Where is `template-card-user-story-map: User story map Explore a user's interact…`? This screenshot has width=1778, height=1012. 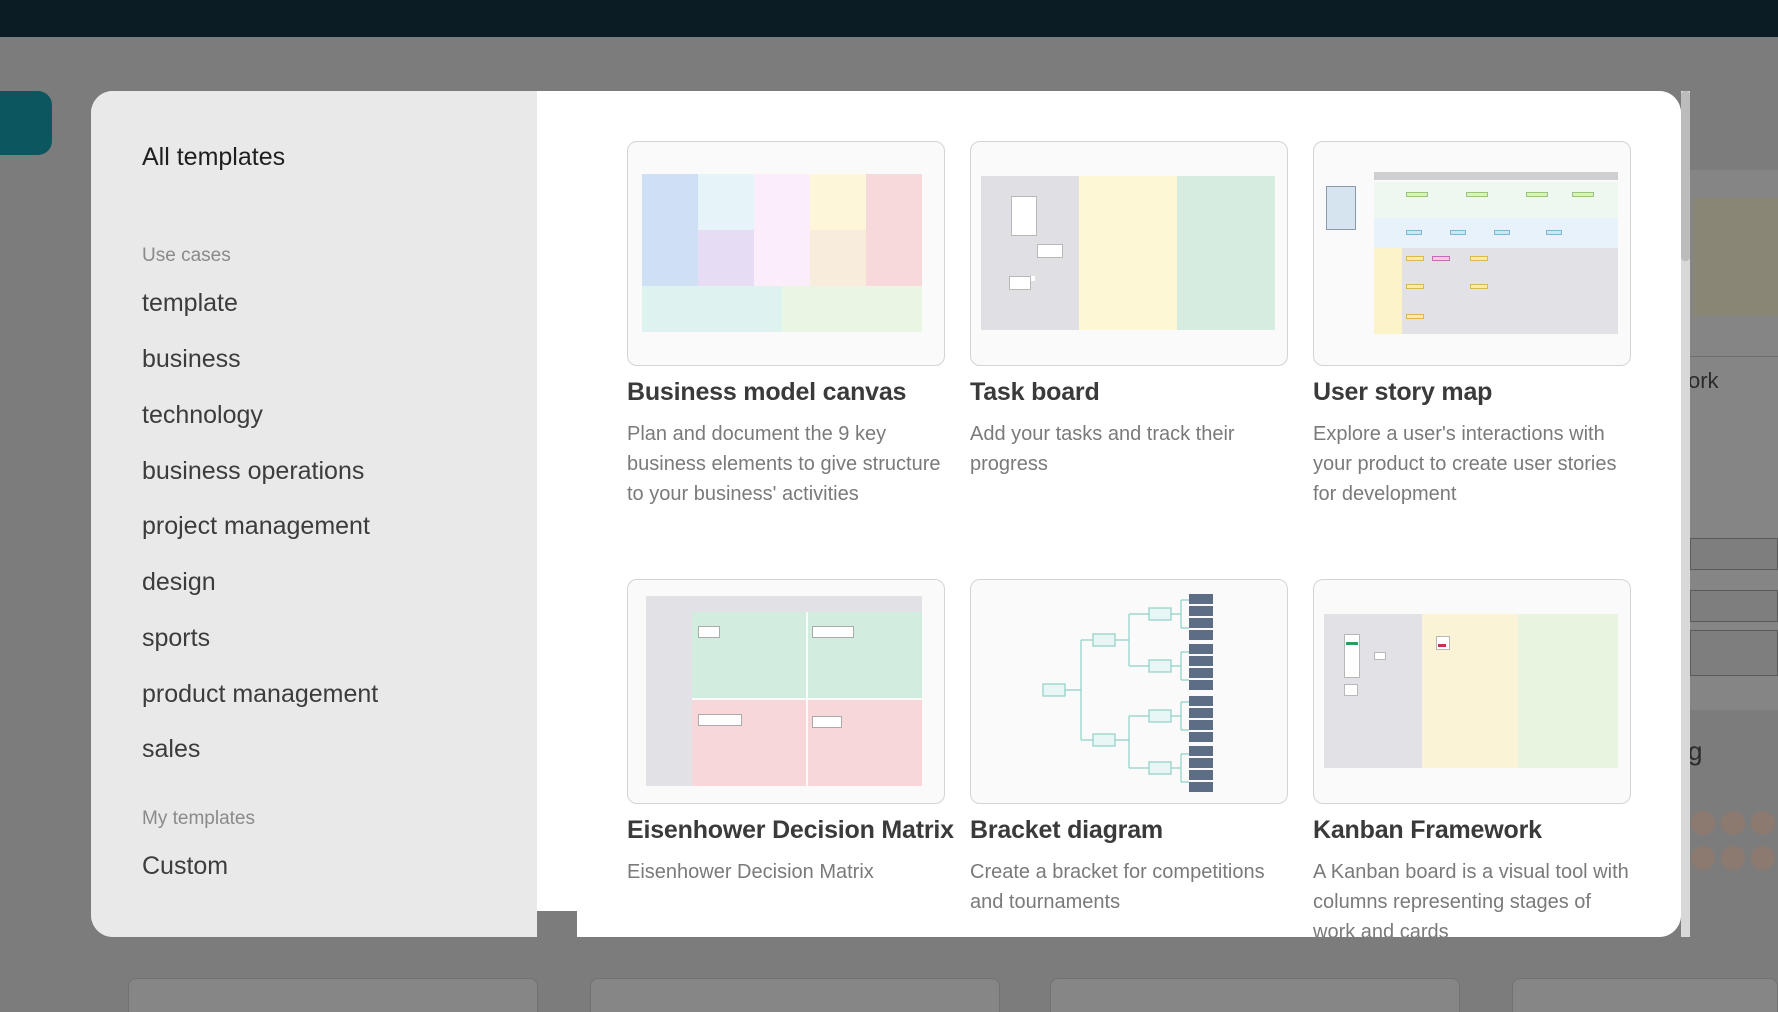 template-card-user-story-map: User story map Explore a user's interact… is located at coordinates (1472, 325).